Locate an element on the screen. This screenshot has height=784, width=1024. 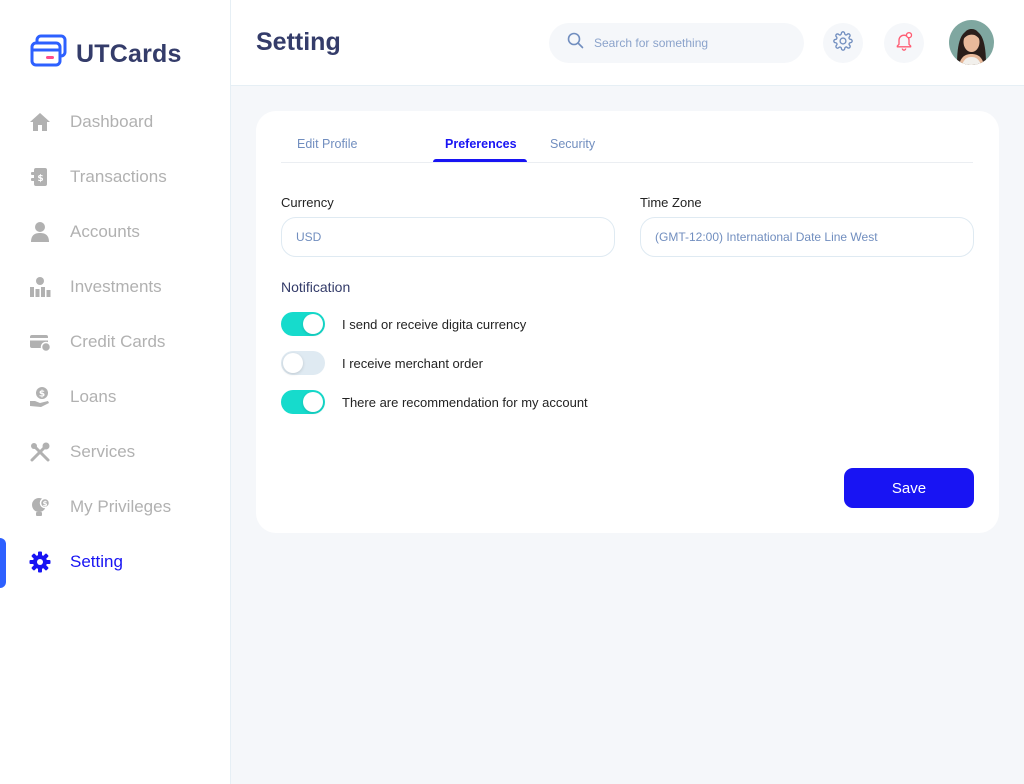
sidebar-item-my-privileges: $ My Privileges is located at coordinates (115, 506).